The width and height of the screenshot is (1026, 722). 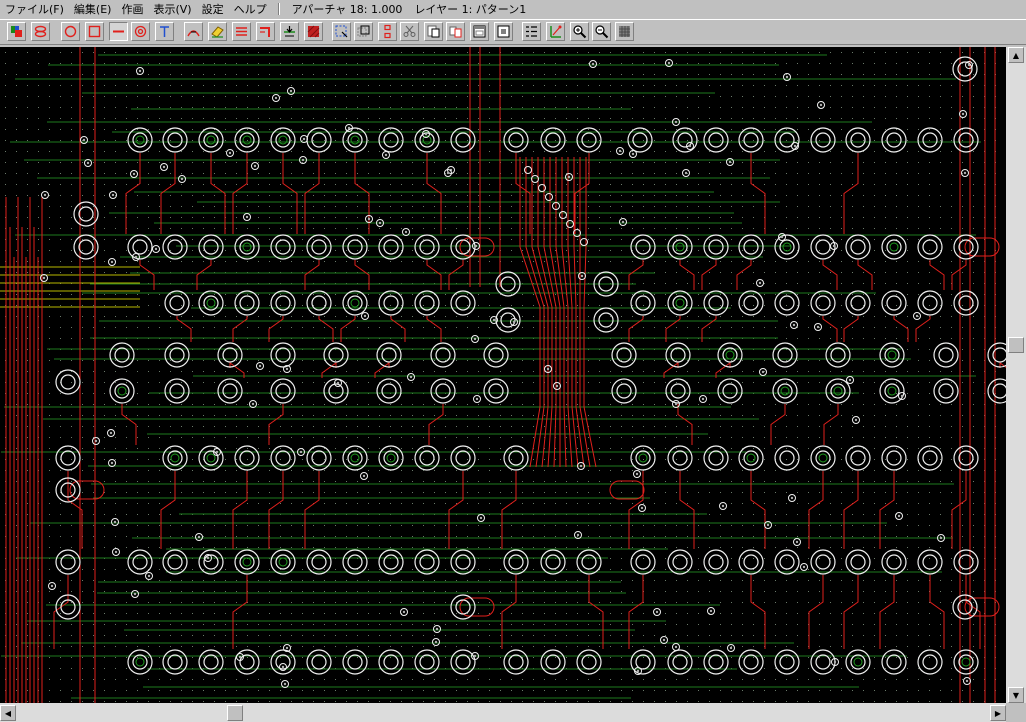 What do you see at coordinates (1016, 55) in the screenshot?
I see `scroll-up-button: ▲` at bounding box center [1016, 55].